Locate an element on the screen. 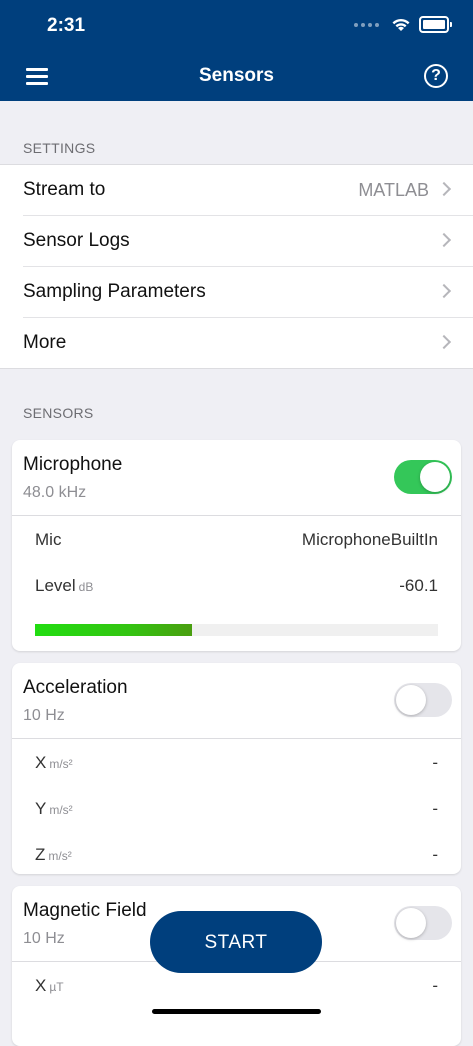 This screenshot has height=1046, width=473. detail-label: Xm/s² is located at coordinates (54, 763).